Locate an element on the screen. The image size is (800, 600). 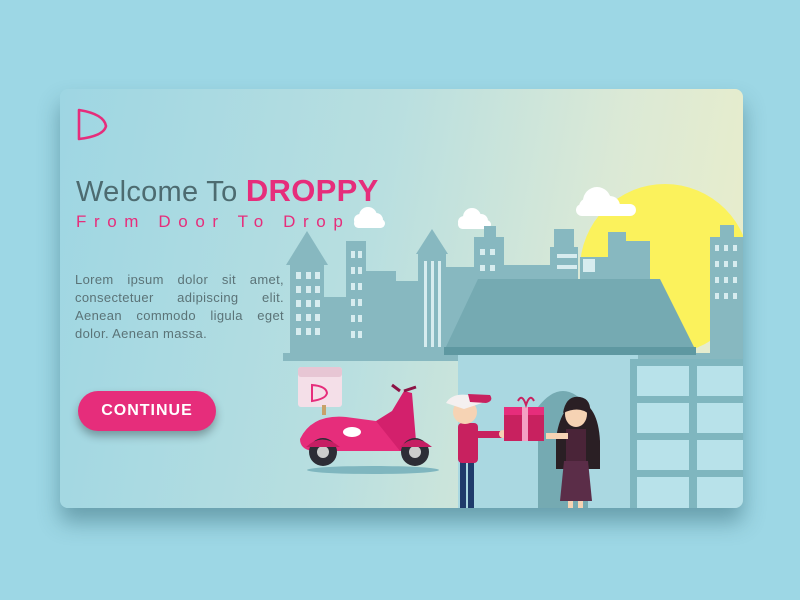
brand-name: DROPPY is located at coordinates (312, 190).